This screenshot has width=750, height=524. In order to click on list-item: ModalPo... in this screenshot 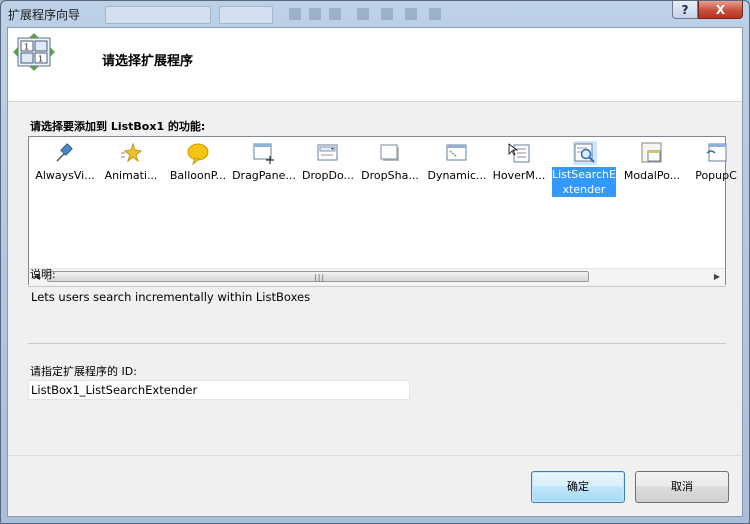, I will do `click(652, 166)`.